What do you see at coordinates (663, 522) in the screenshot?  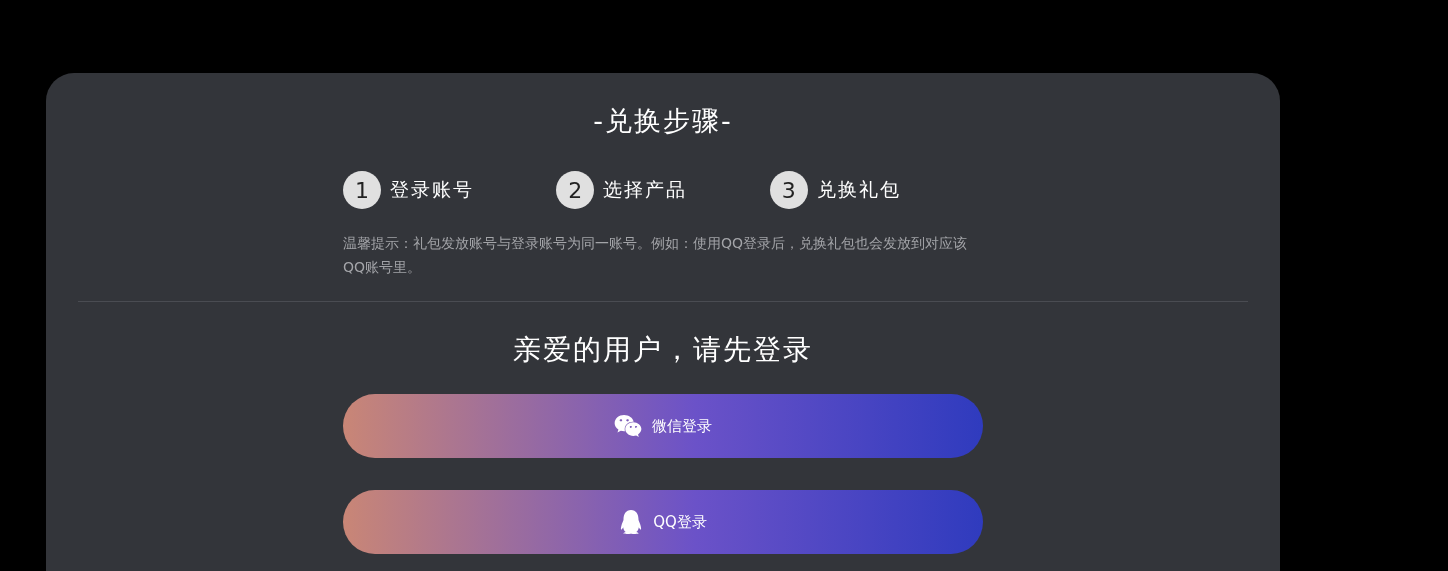 I see `login-button: QQ登录` at bounding box center [663, 522].